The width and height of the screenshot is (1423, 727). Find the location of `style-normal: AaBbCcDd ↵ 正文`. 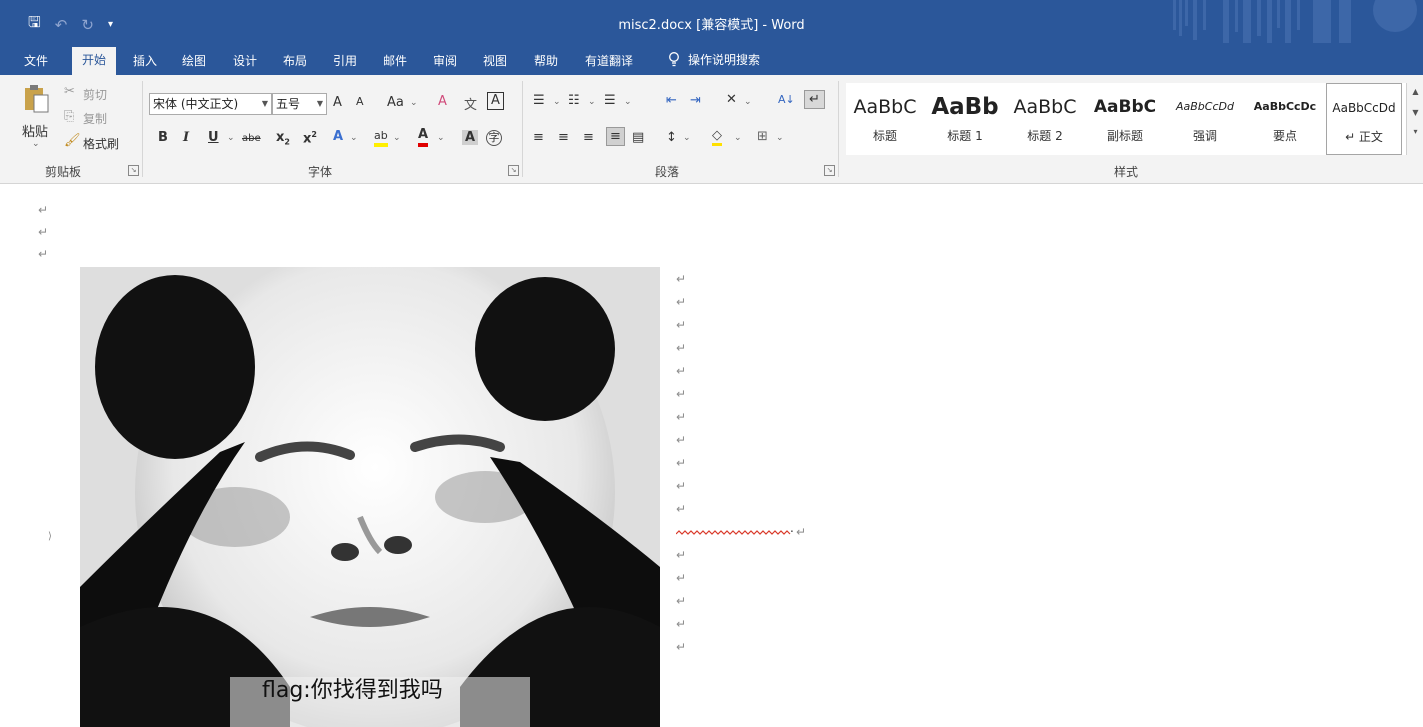

style-normal: AaBbCcDd ↵ 正文 is located at coordinates (1364, 119).